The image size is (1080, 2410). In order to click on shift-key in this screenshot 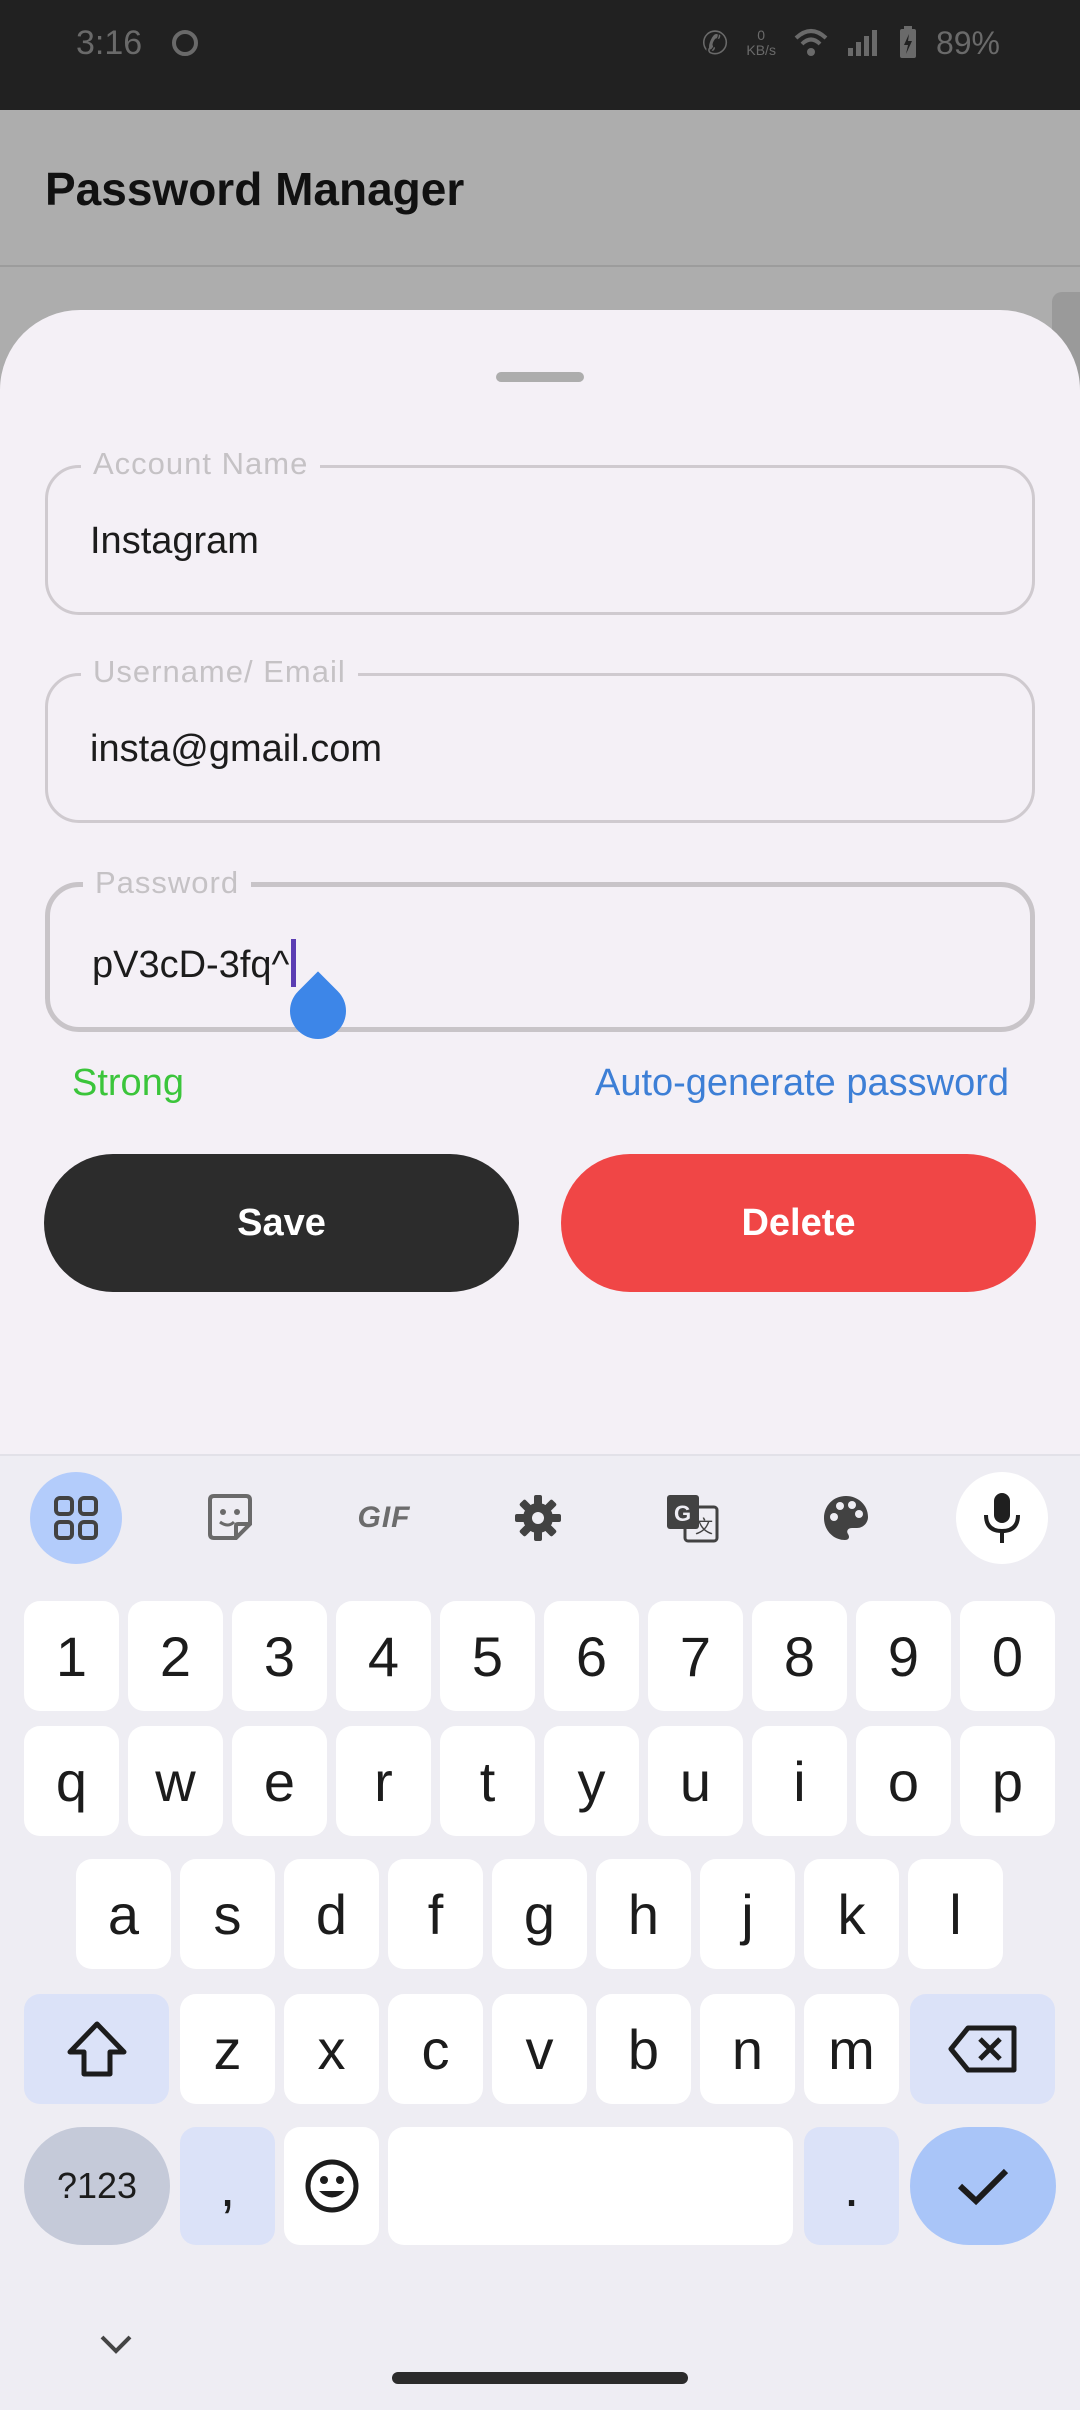, I will do `click(96, 2049)`.